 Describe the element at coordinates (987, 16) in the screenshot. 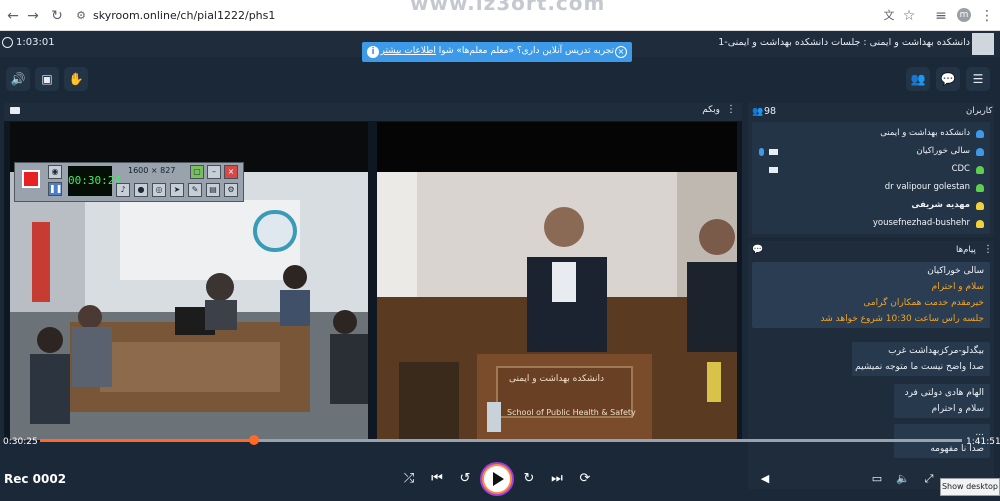

I see `menu-dots-icon: ⋮` at that location.